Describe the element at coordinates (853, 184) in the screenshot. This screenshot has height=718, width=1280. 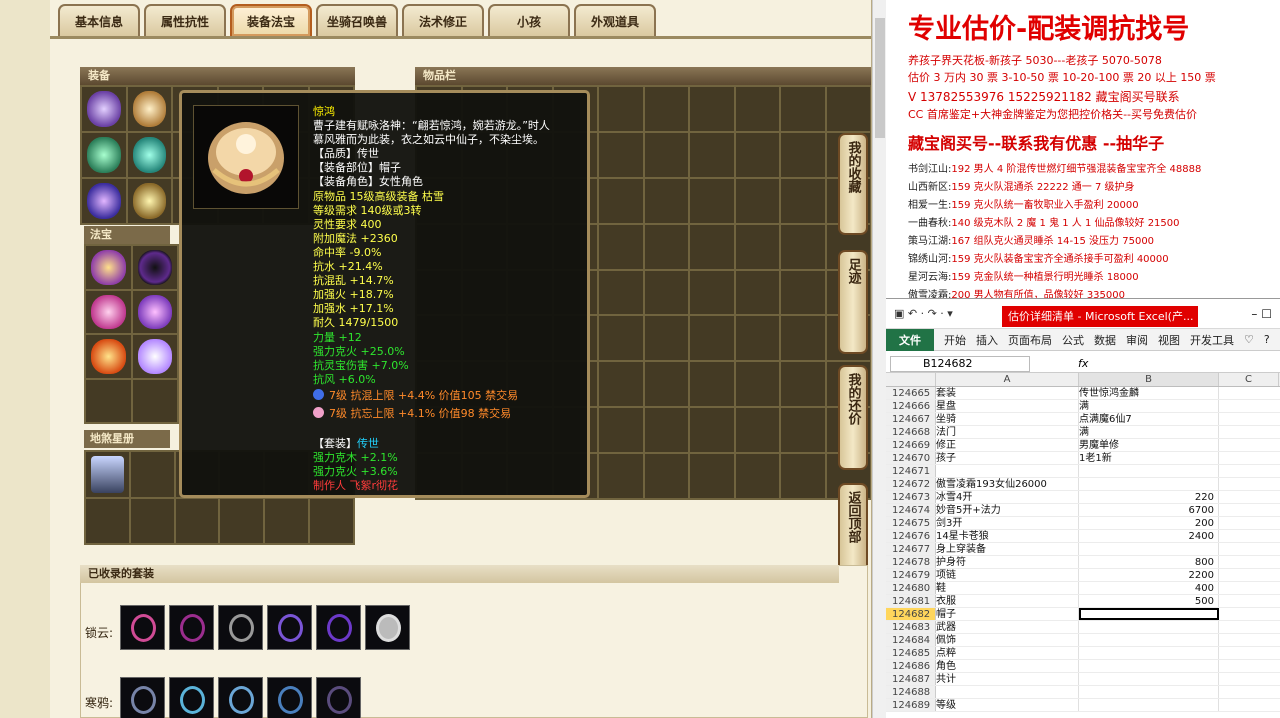
I see `favorites-button: 我的收藏` at that location.